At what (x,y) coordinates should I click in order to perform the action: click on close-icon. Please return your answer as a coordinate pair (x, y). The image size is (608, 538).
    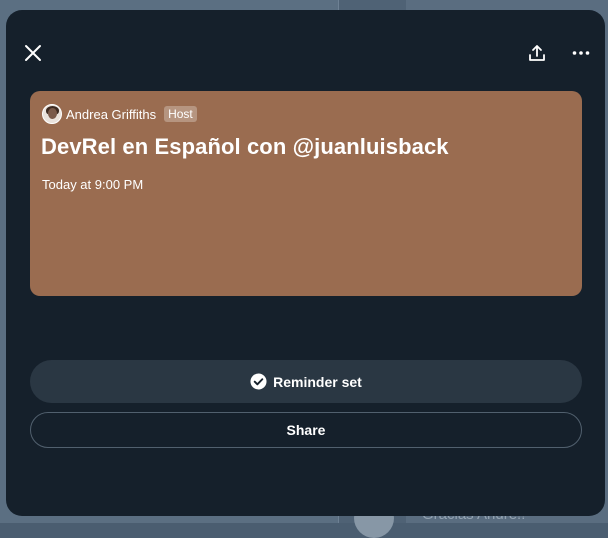
    Looking at the image, I should click on (33, 53).